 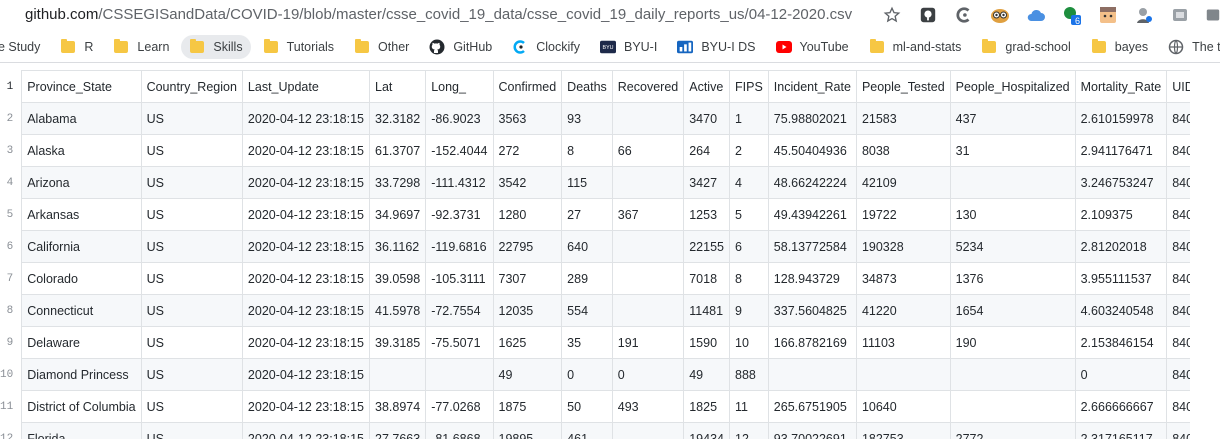 What do you see at coordinates (473, 47) in the screenshot?
I see `bookmark-label: GitHub` at bounding box center [473, 47].